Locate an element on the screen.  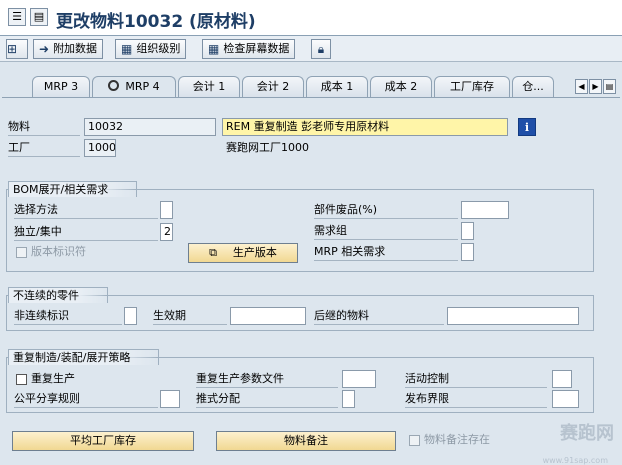
effective-out-label: 生效期 is located at coordinates (190, 316).